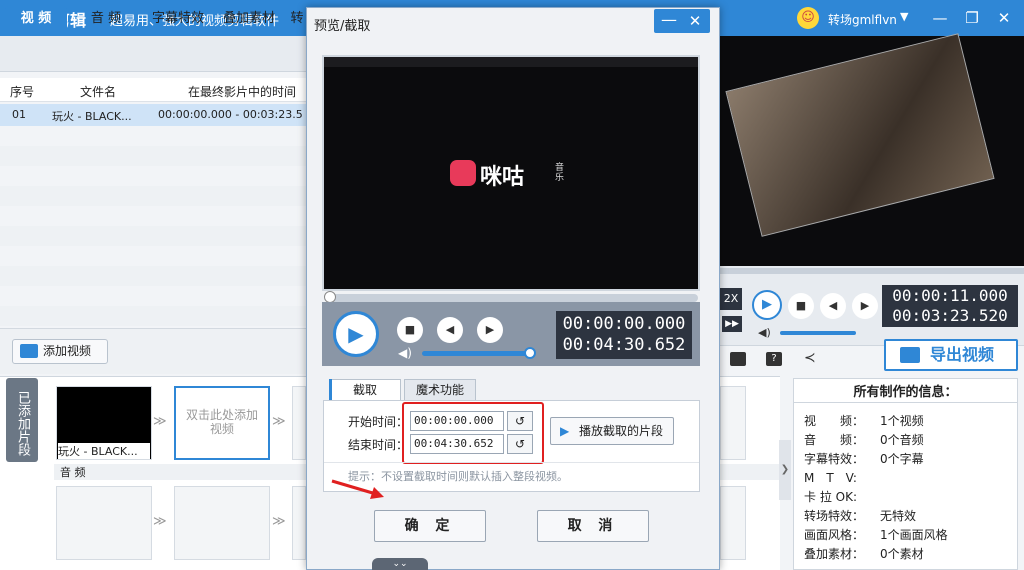 The width and height of the screenshot is (1024, 570). Describe the element at coordinates (502, 177) in the screenshot. I see `video-brand: 咪咕` at that location.